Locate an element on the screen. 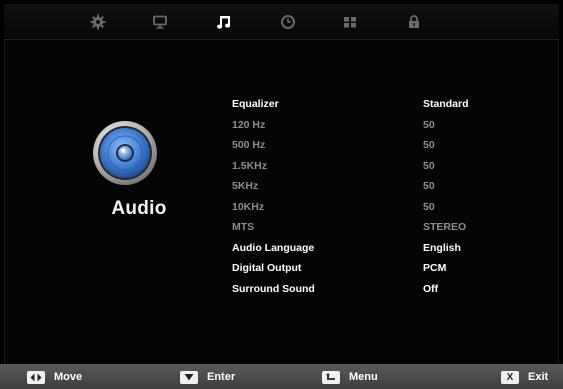 The image size is (563, 389). x-key-text: X is located at coordinates (510, 377).